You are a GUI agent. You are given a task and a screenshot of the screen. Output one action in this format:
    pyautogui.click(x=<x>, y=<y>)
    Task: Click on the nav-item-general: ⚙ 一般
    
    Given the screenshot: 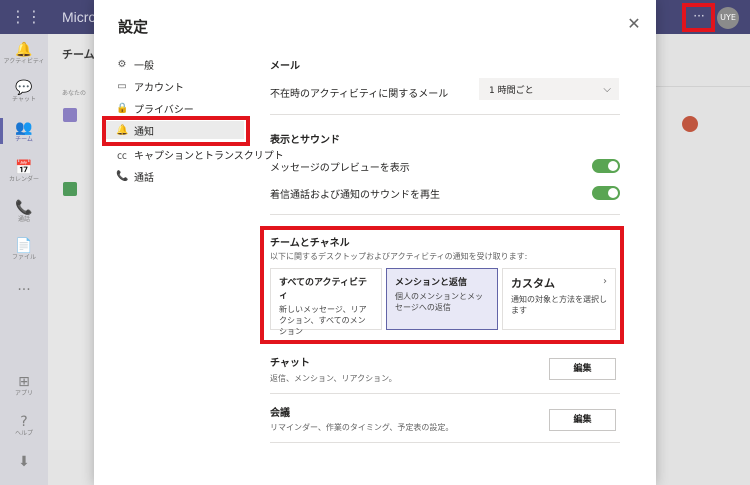 What is the action you would take?
    pyautogui.click(x=135, y=64)
    